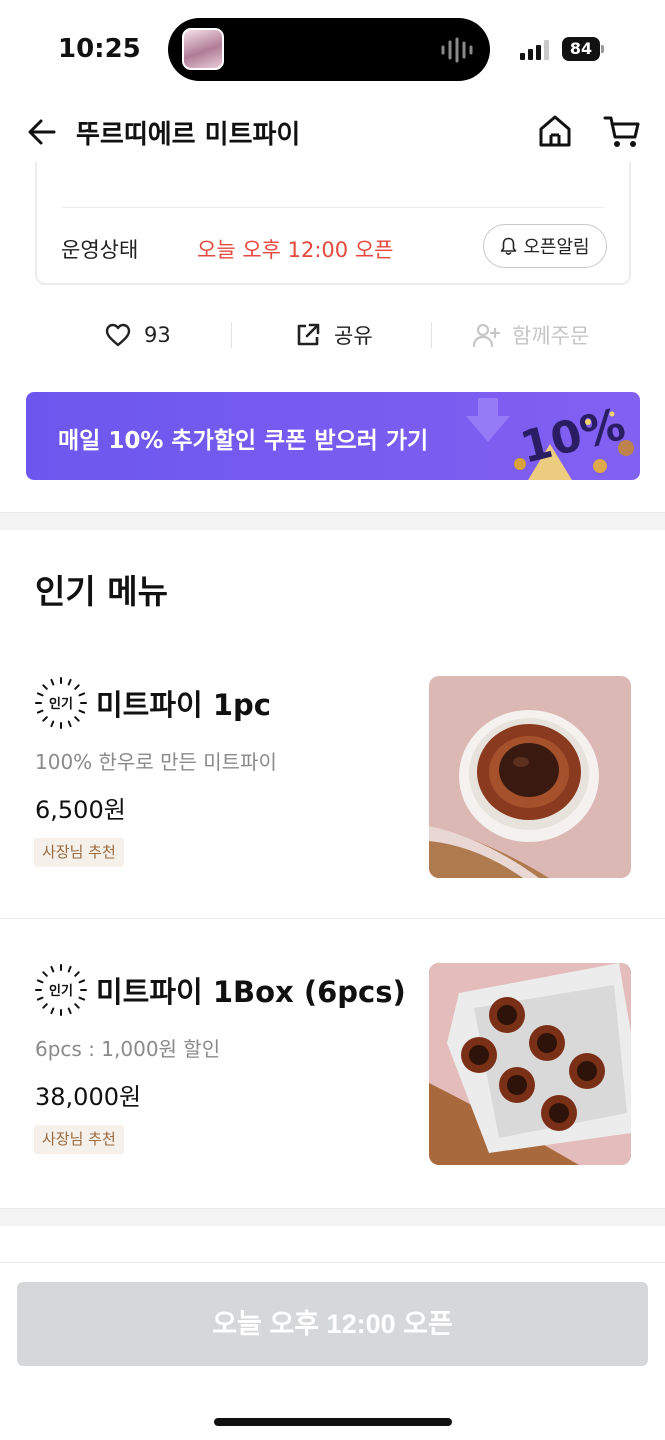 The height and width of the screenshot is (1440, 665). What do you see at coordinates (329, 49) in the screenshot?
I see `dynamic-island` at bounding box center [329, 49].